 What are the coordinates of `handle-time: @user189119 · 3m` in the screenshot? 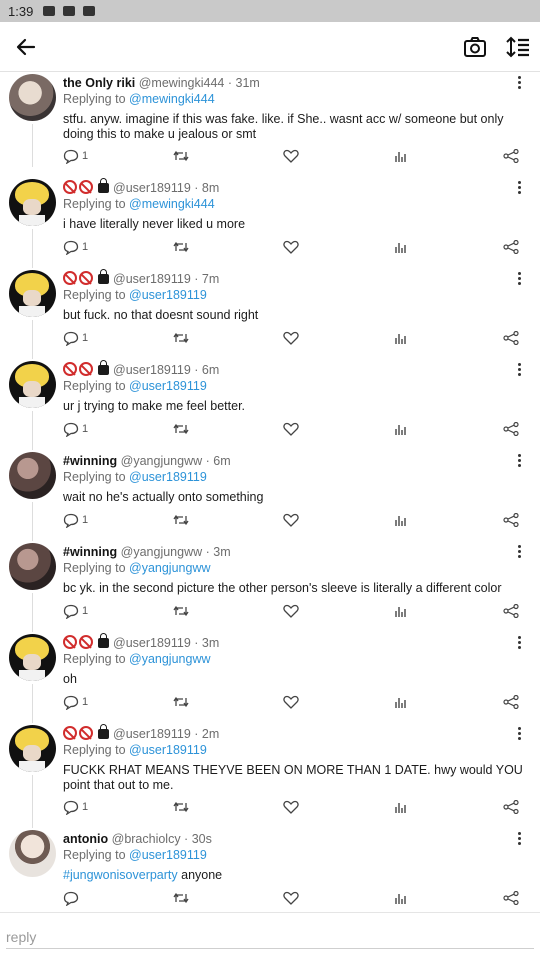 It's located at (166, 643).